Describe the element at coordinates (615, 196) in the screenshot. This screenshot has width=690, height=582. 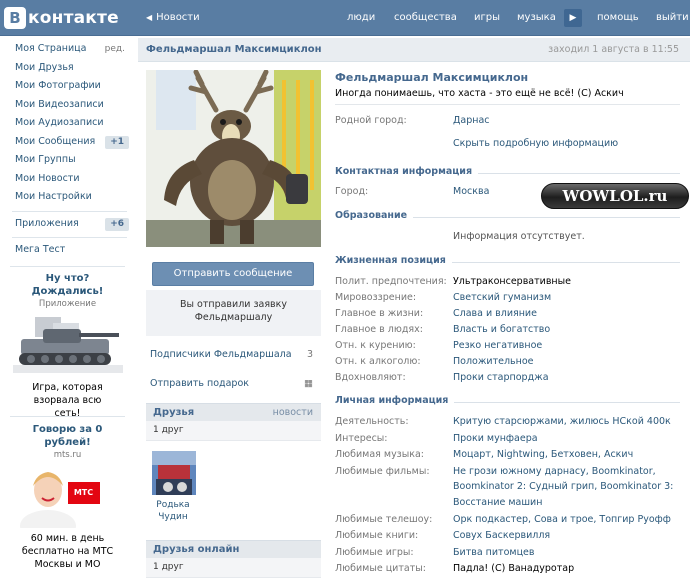
I see `wowlol-watermark: WOWLOL.ru` at that location.